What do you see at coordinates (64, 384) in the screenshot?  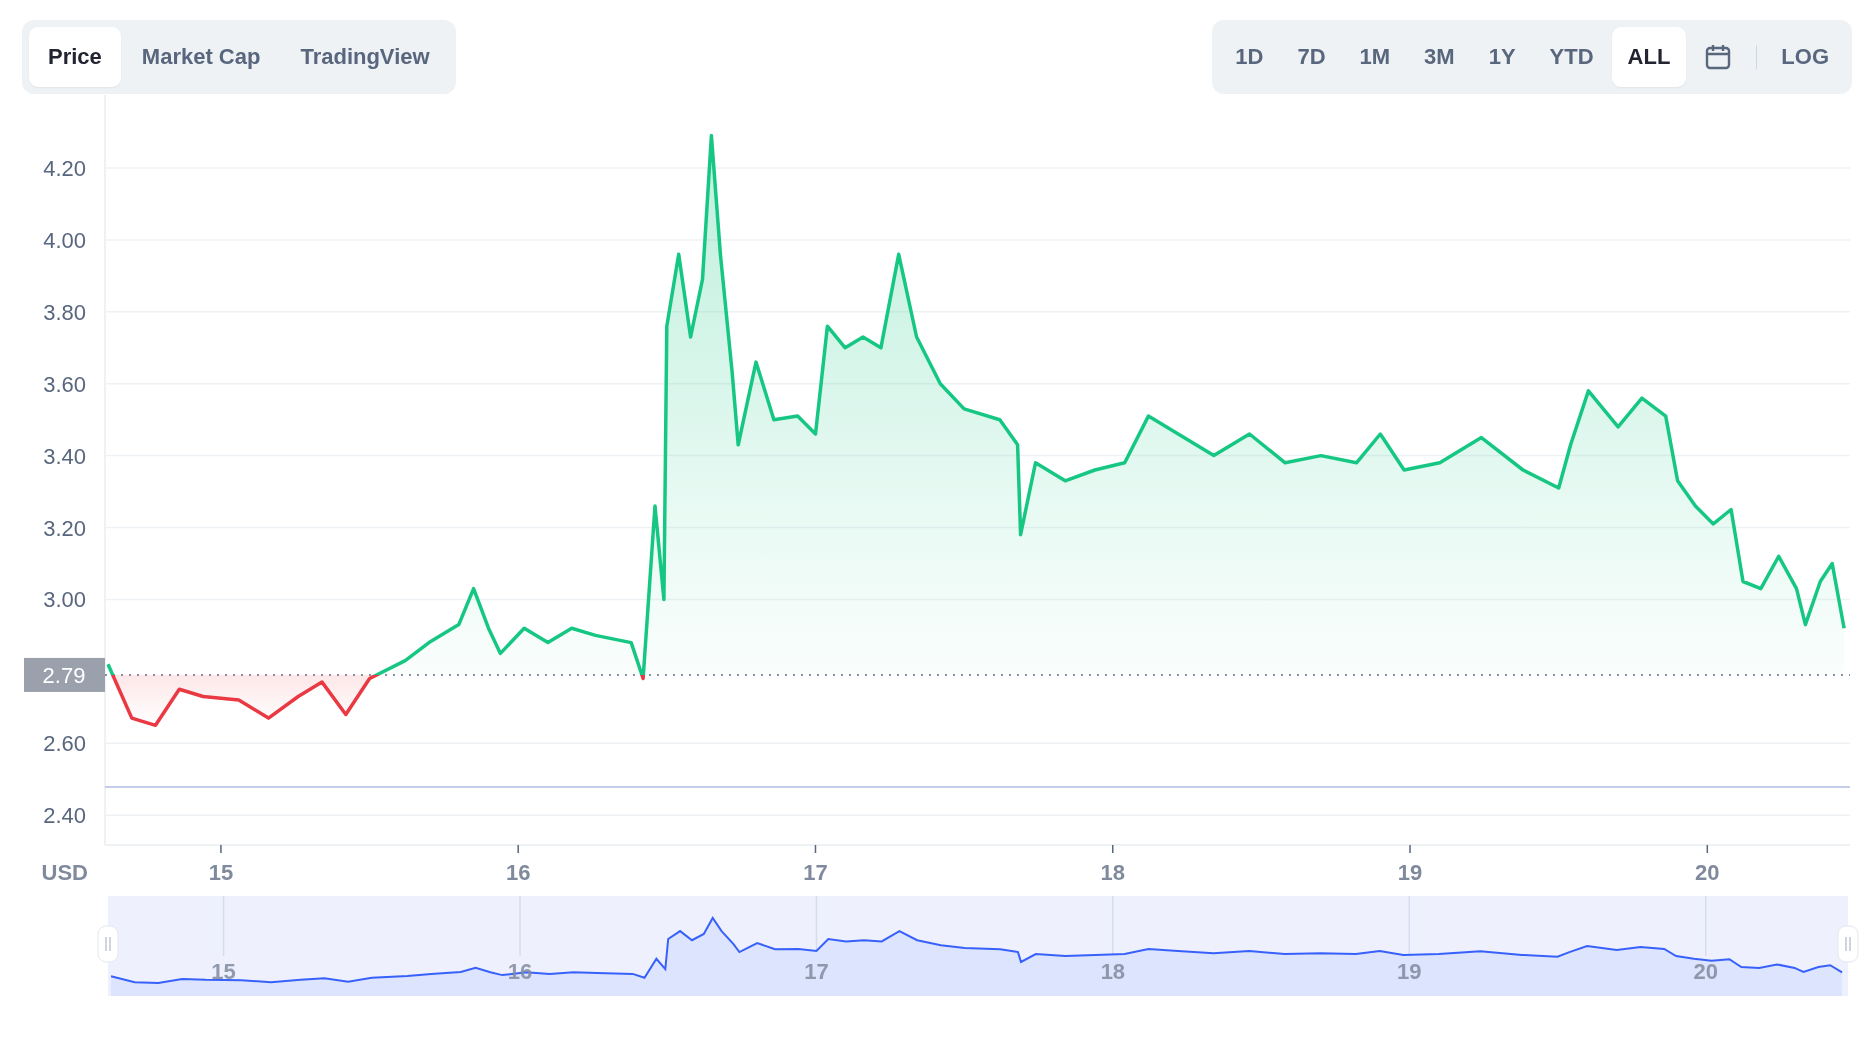 I see `y-axis-label: 3.60` at bounding box center [64, 384].